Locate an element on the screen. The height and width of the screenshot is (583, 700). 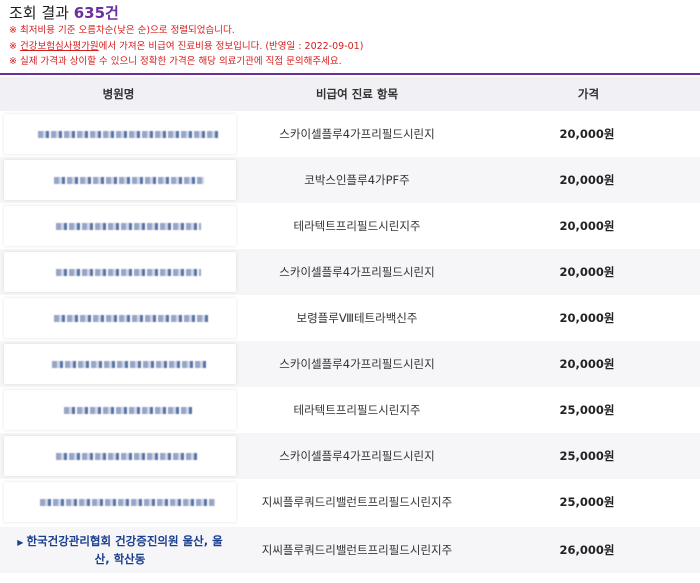
table-row: 코박스인플루4가PF주 20,000원 is located at coordinates (350, 180).